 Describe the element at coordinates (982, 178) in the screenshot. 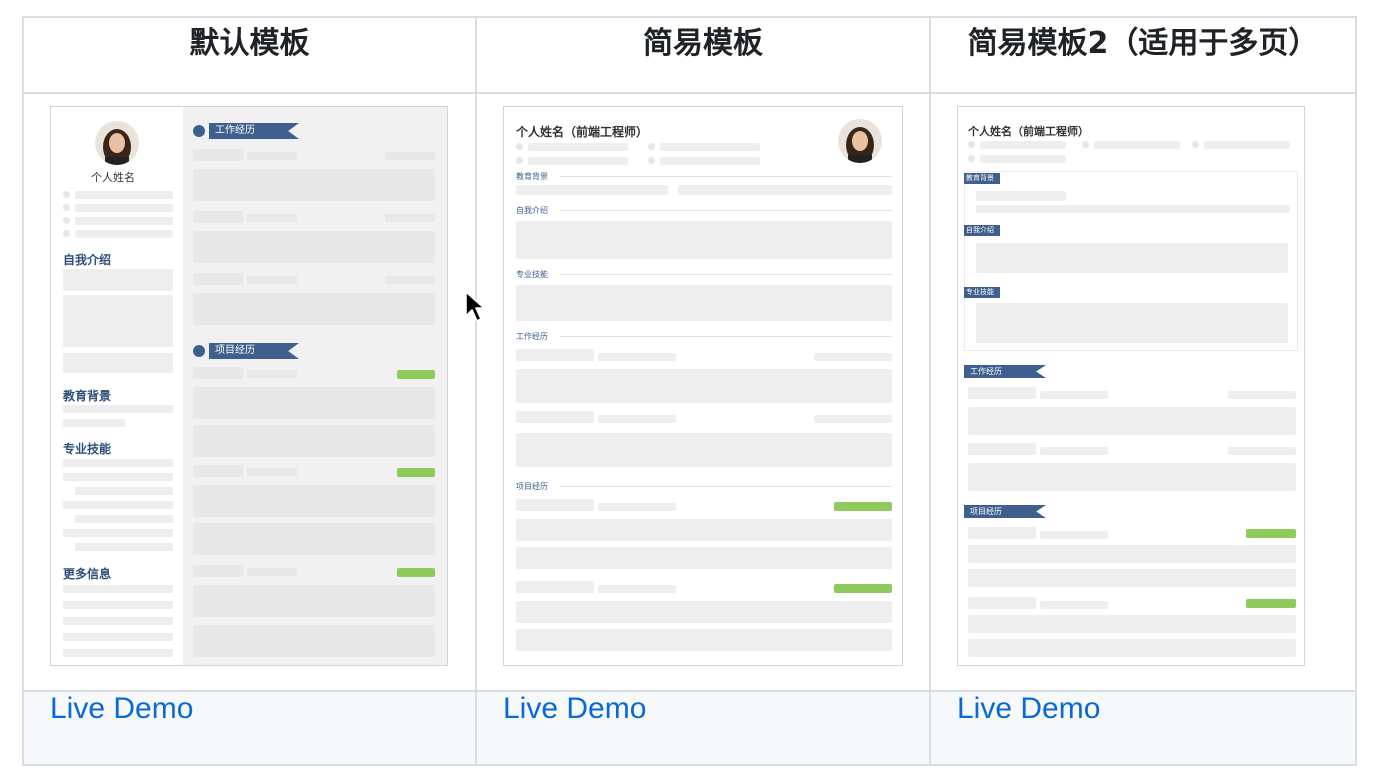

I see `tag-education: 教育背景` at that location.